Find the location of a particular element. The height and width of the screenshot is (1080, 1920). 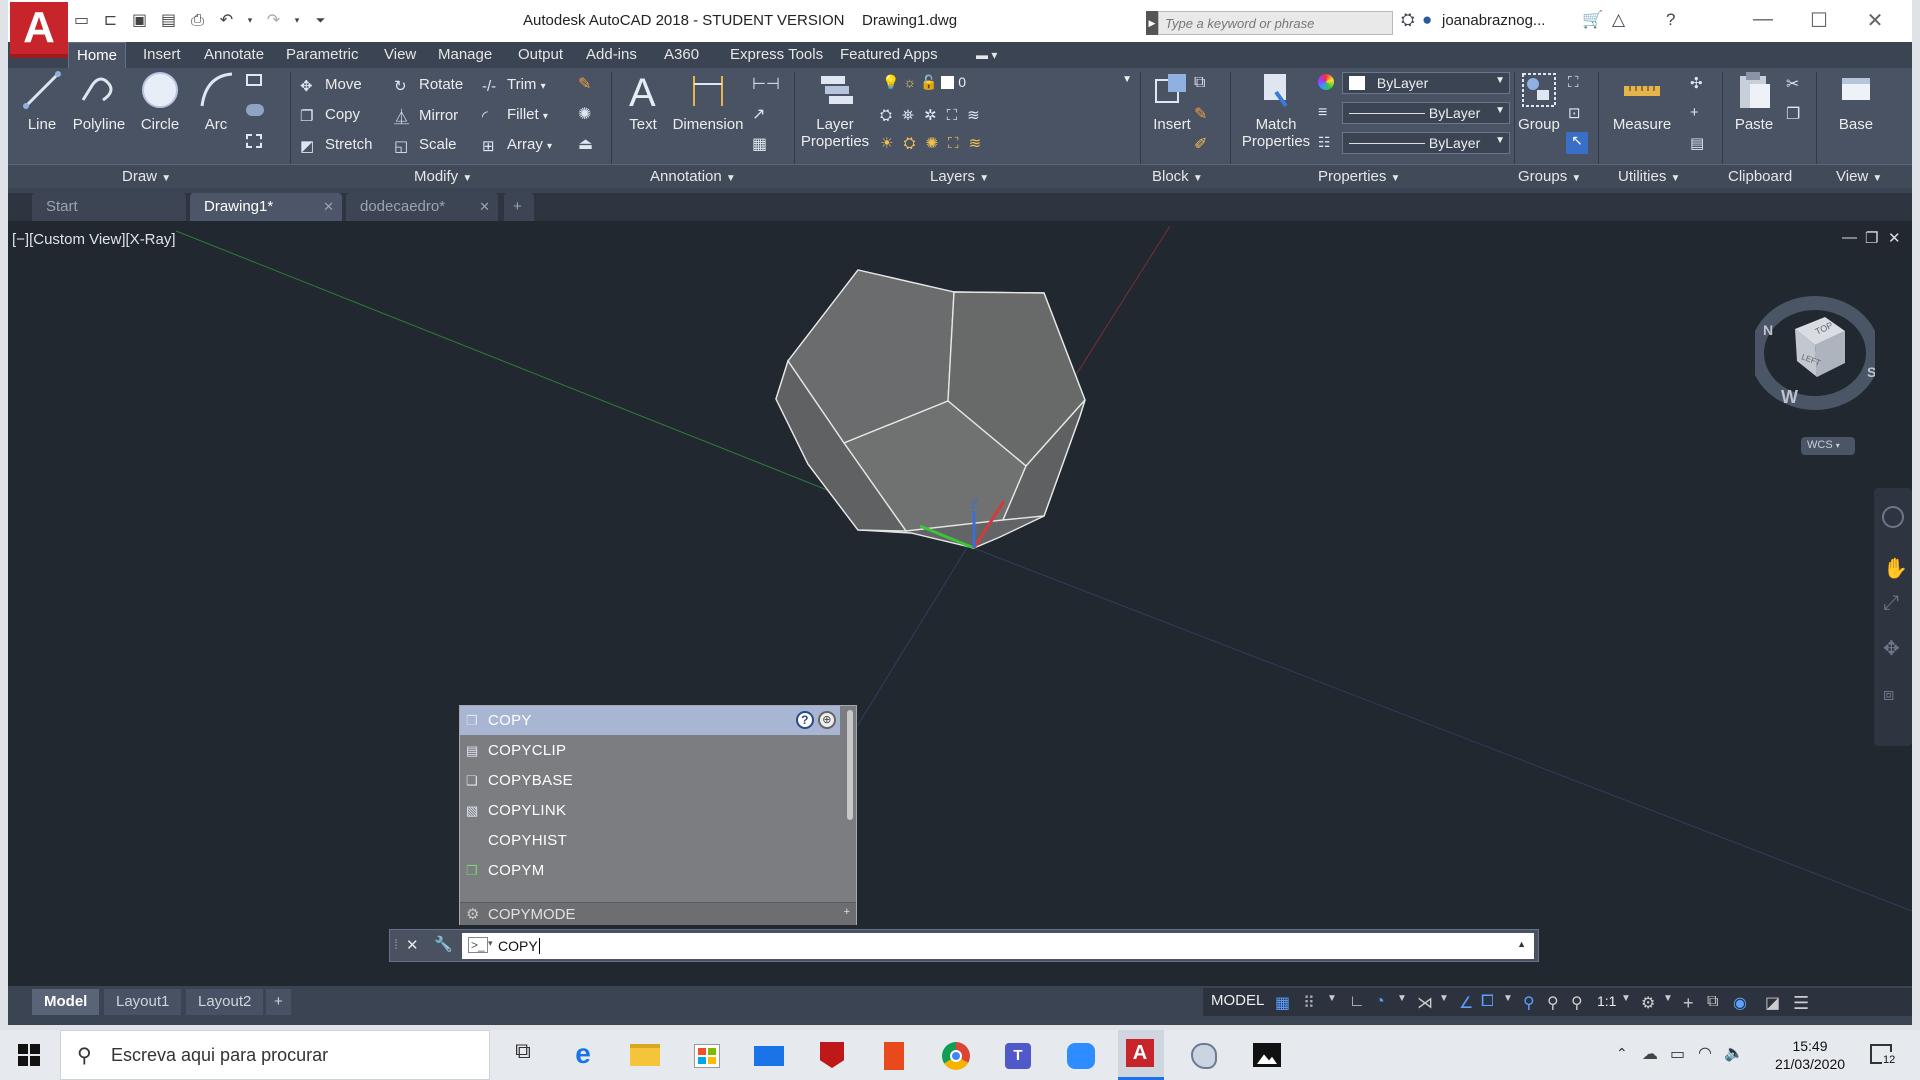

object-snap-icon: ⧠ is located at coordinates (1490, 1002).